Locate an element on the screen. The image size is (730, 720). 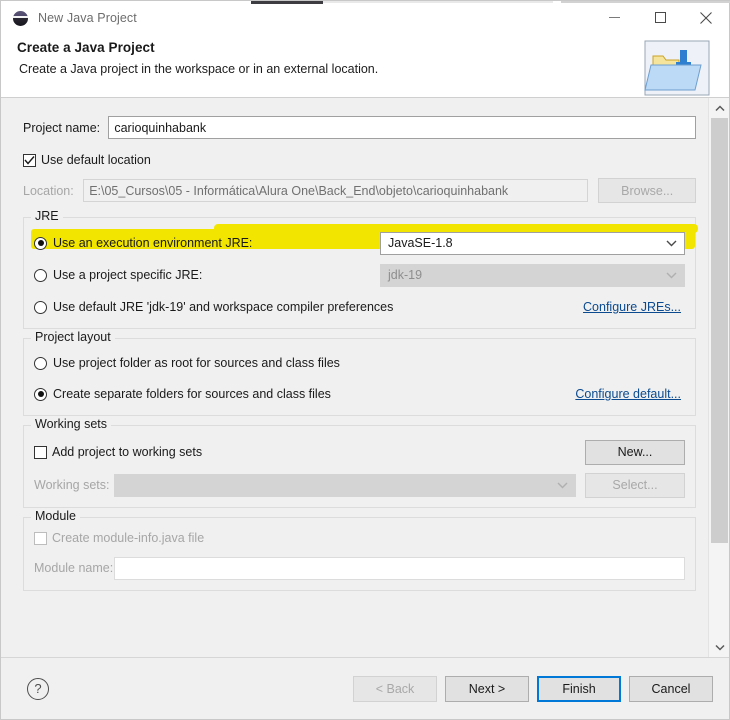
jre-default-radio is located at coordinates (40, 307).